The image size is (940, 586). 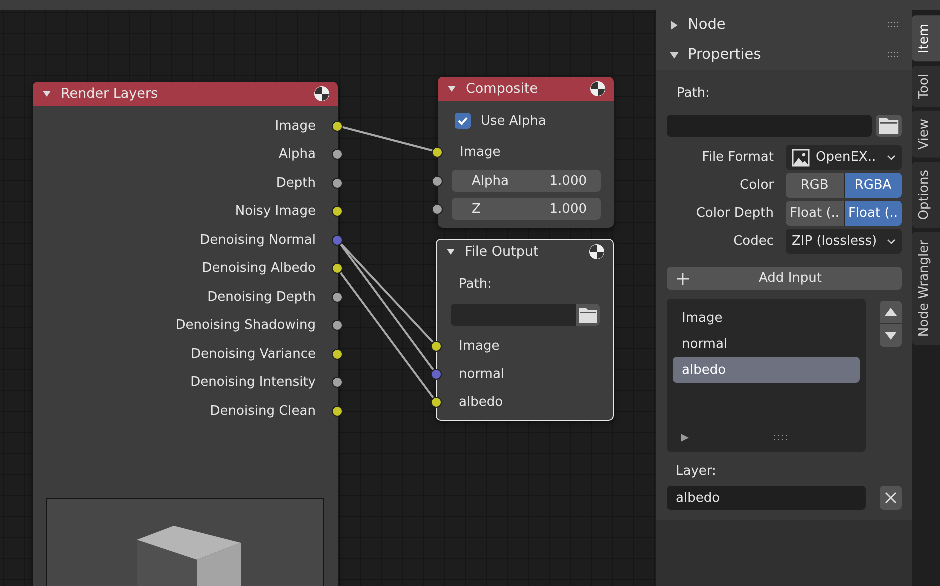 What do you see at coordinates (526, 181) in the screenshot?
I see `value-field: Alpha 1.000` at bounding box center [526, 181].